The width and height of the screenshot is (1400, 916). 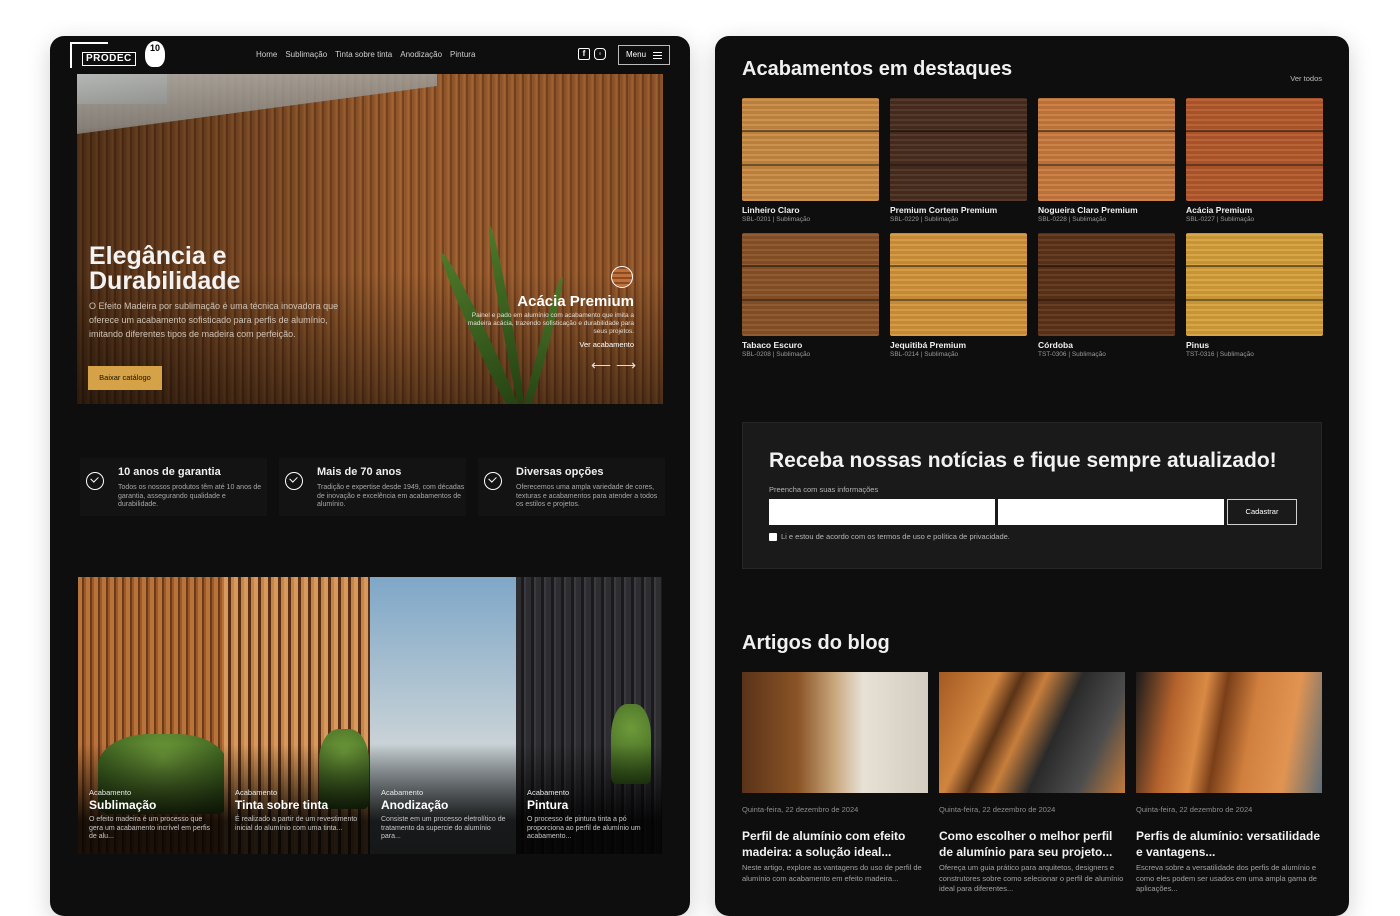 I want to click on swatch-code: TST-0306 | Sublimação, so click(x=1072, y=354).